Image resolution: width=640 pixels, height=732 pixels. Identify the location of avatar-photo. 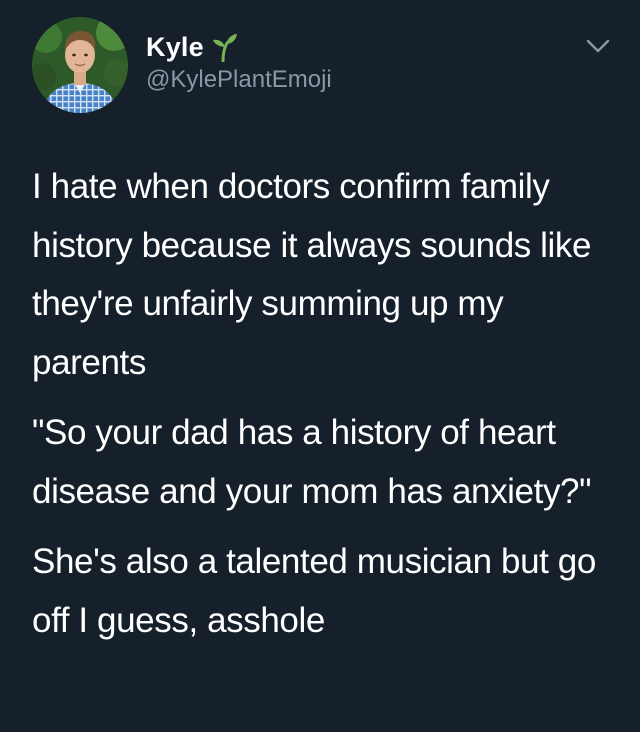
(80, 65).